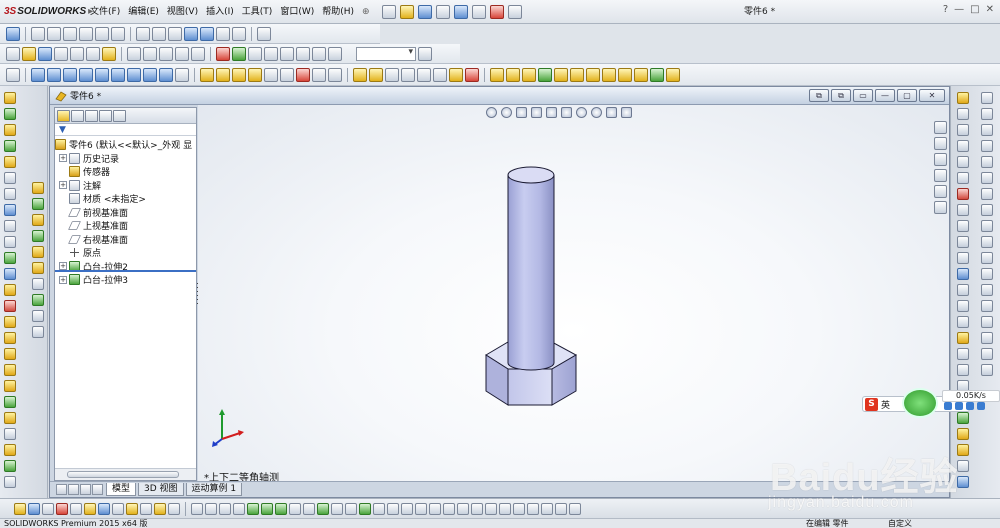 The image size is (1000, 528). I want to click on select-icon, so click(93, 53).